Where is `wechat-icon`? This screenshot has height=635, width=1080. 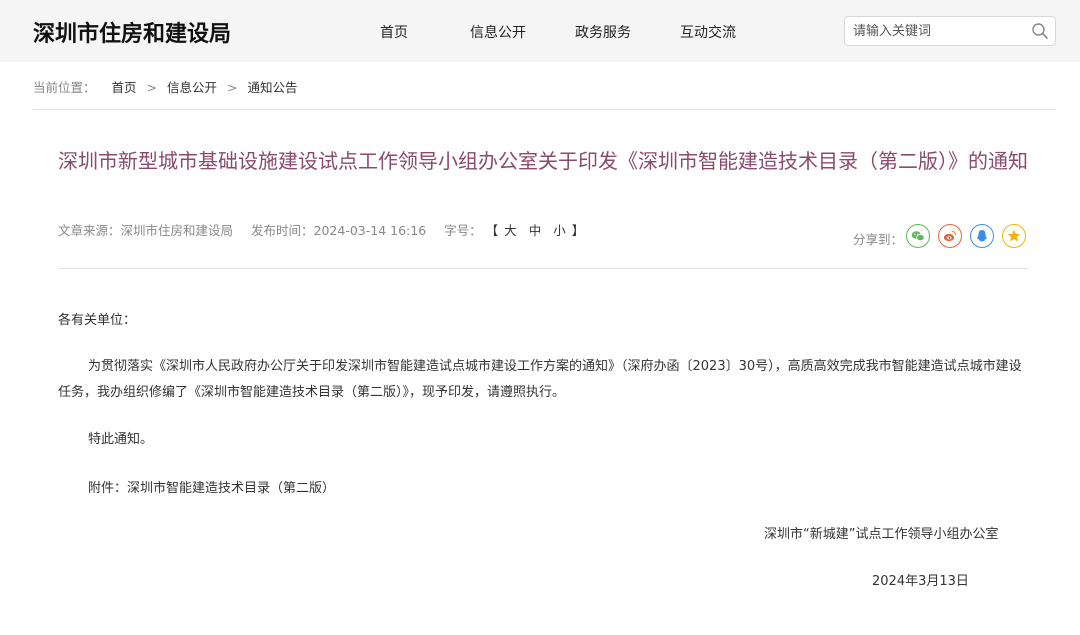 wechat-icon is located at coordinates (918, 236).